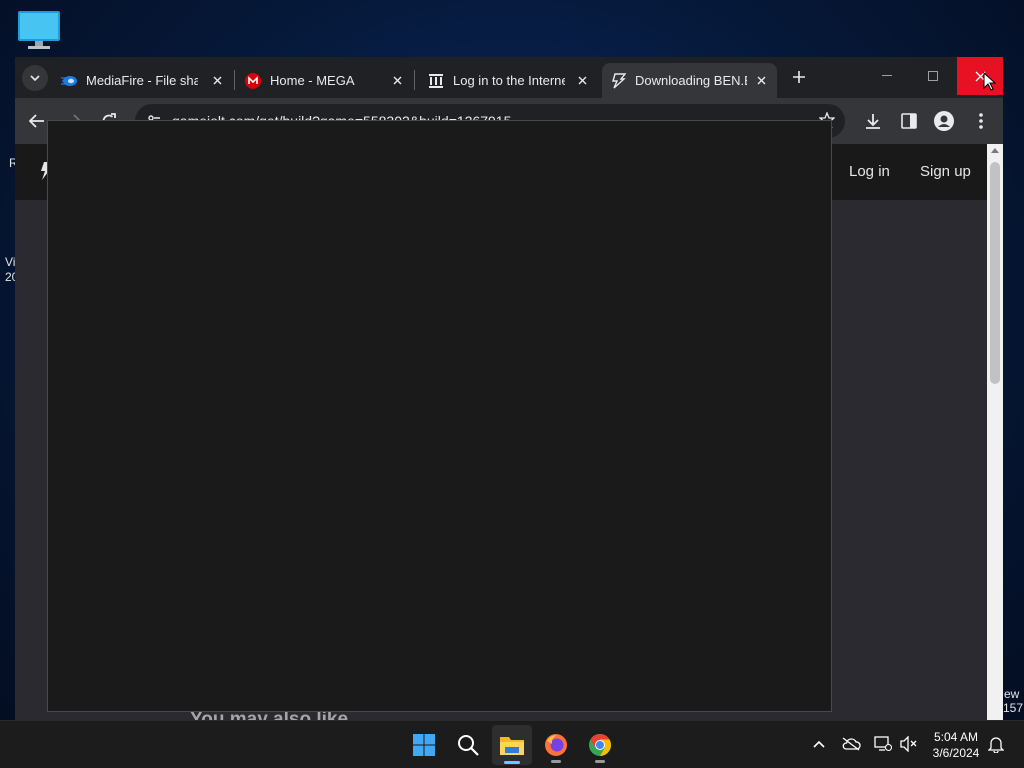 The width and height of the screenshot is (1024, 768). What do you see at coordinates (312, 80) in the screenshot?
I see `tab-title: Home - MEGA` at bounding box center [312, 80].